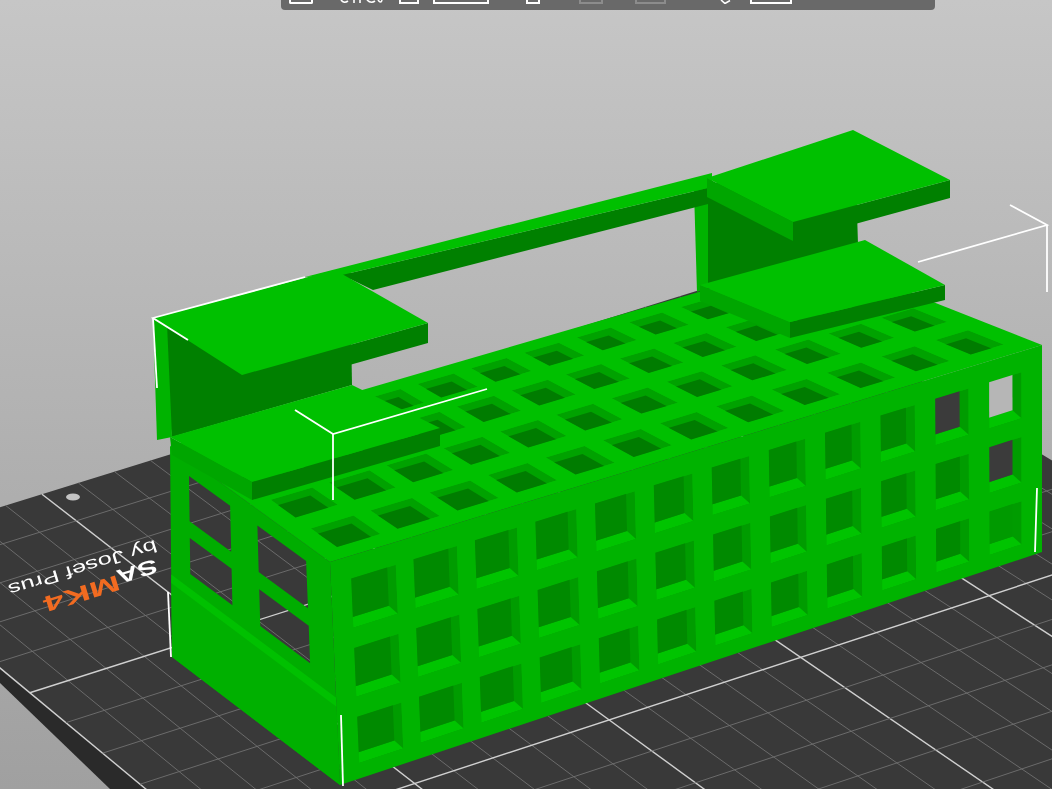 This screenshot has height=789, width=1052. I want to click on chevron-icon, so click(725, 2).